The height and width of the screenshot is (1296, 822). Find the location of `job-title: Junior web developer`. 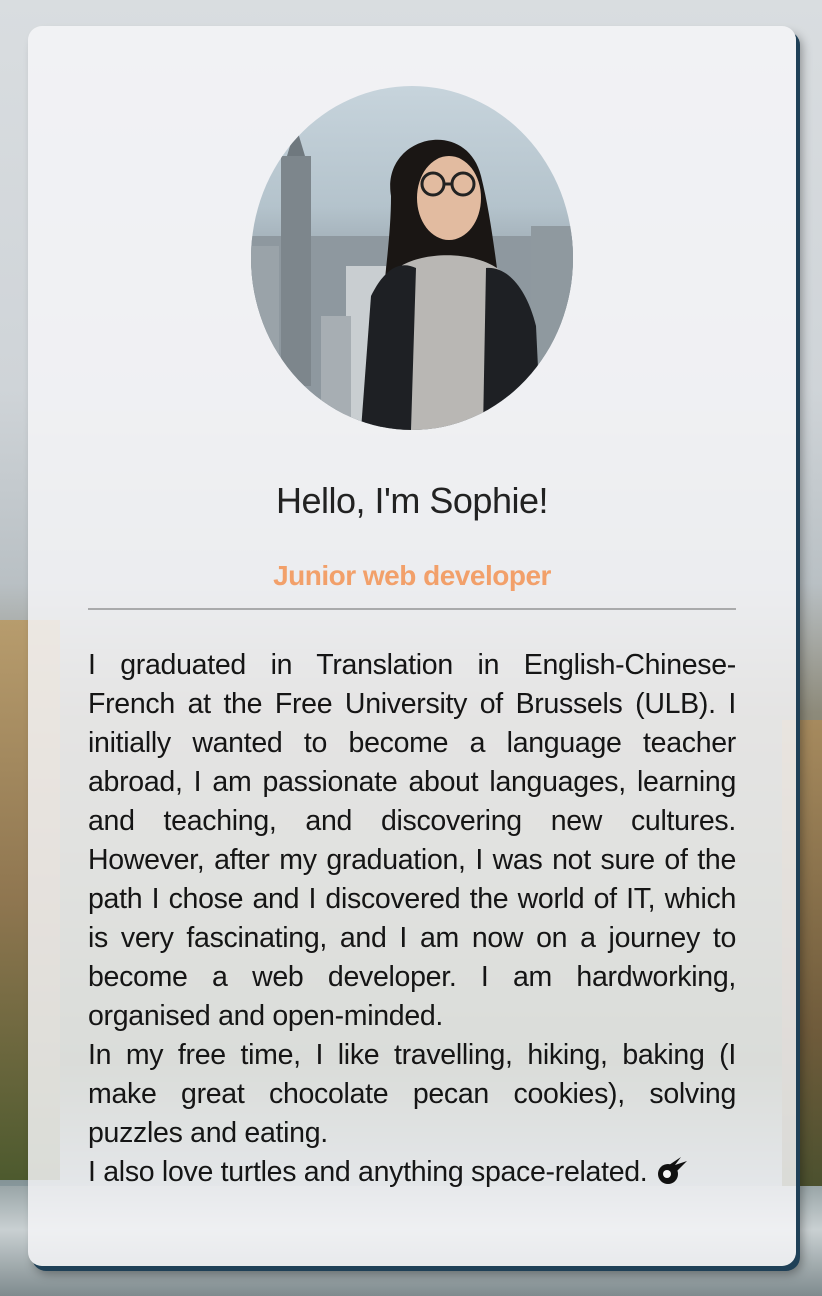

job-title: Junior web developer is located at coordinates (412, 575).